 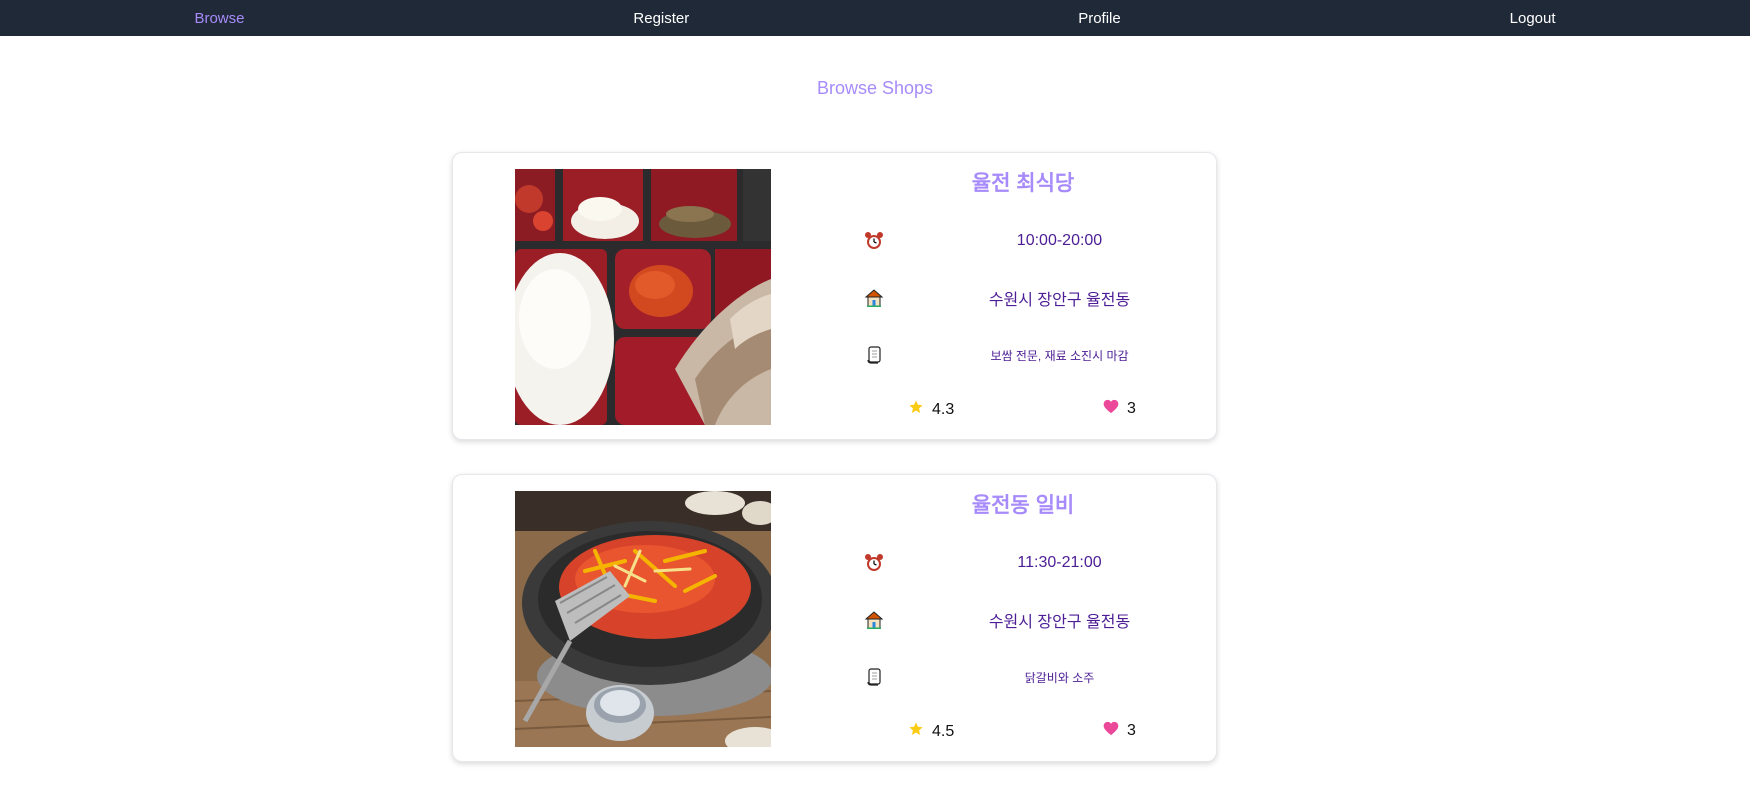 I want to click on nav-logout-link: Logout, so click(x=1533, y=18).